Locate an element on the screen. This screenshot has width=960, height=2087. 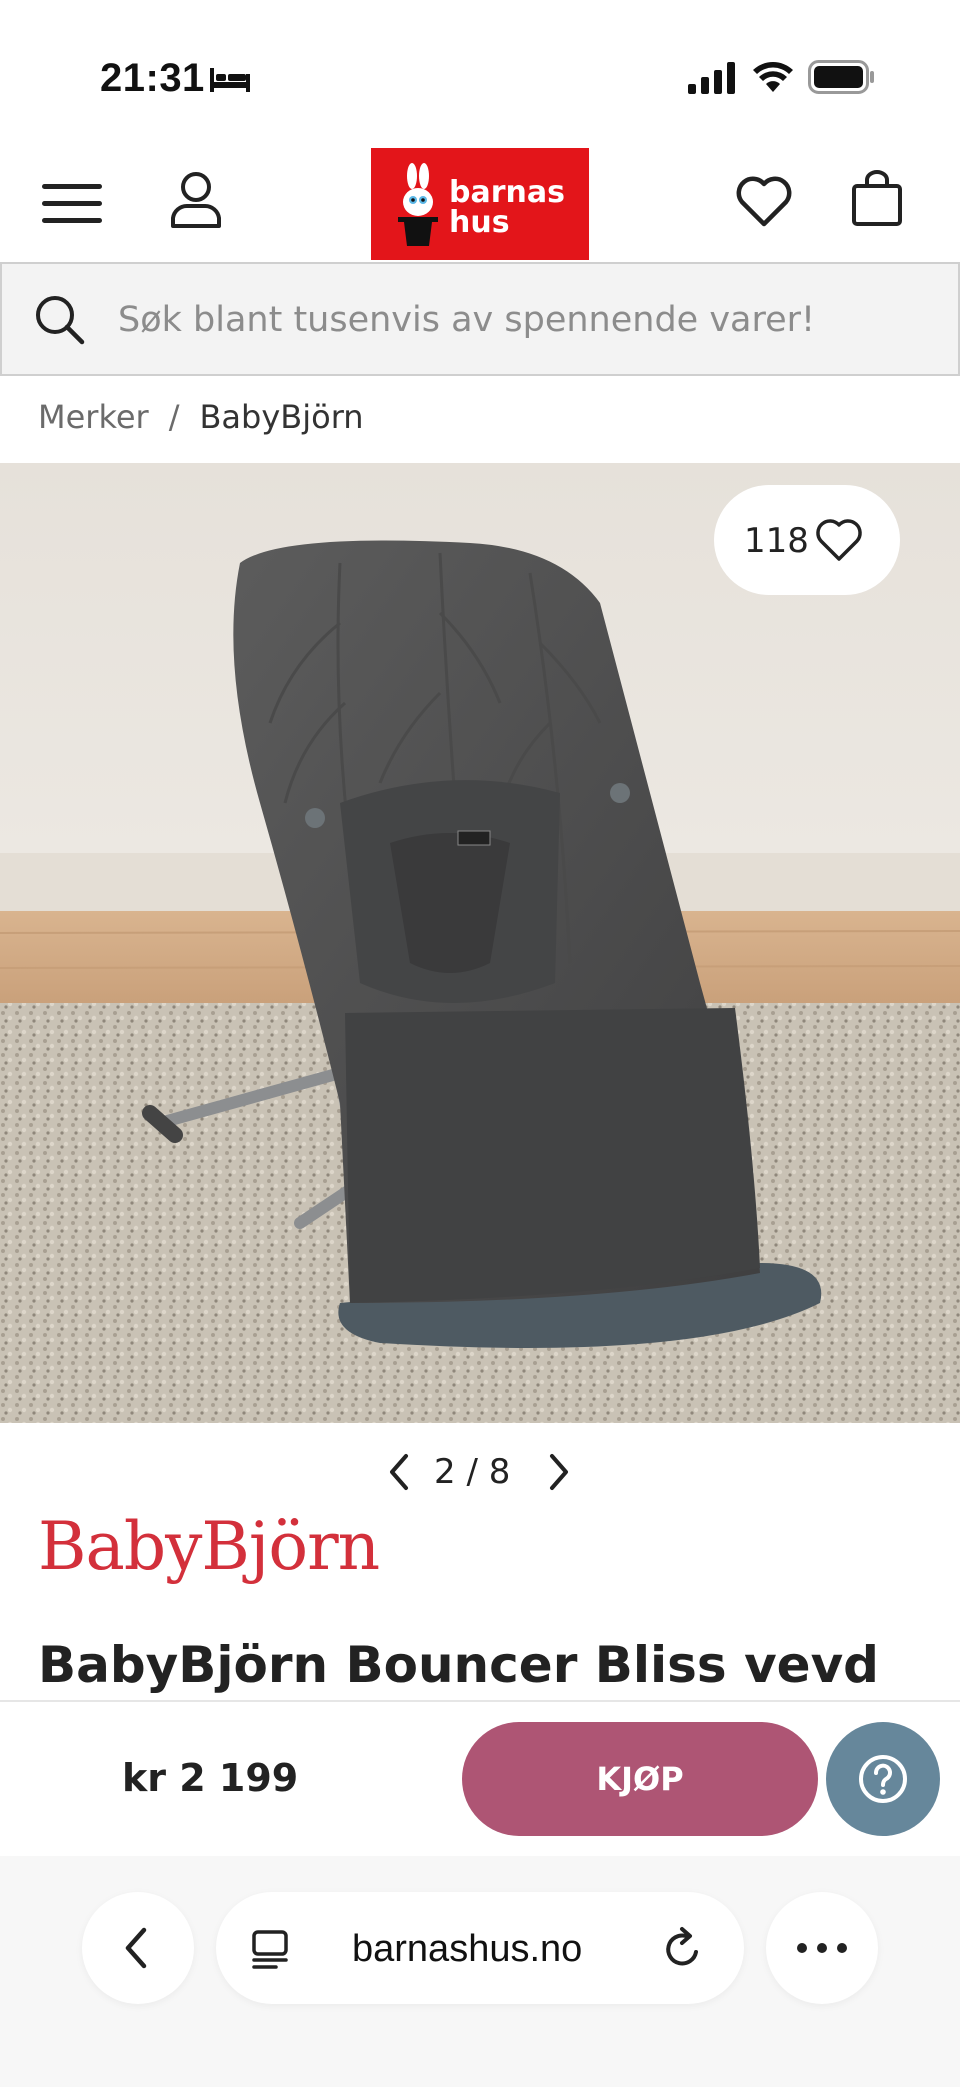
help-button is located at coordinates (883, 1779).